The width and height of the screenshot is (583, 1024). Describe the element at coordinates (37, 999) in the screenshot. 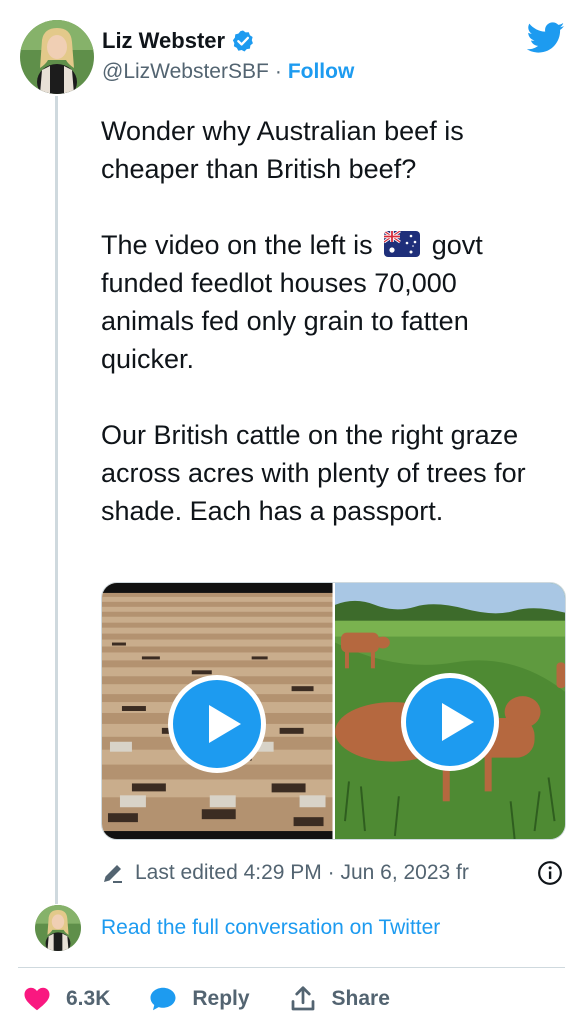

I see `heart-icon` at that location.